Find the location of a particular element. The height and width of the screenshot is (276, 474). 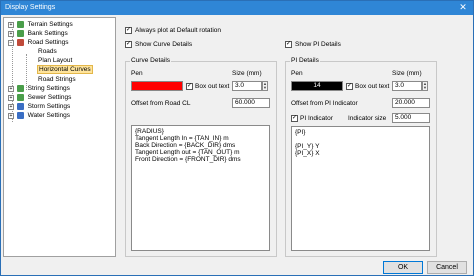

tree-item-string-settings: + String Settings is located at coordinates (39, 88).